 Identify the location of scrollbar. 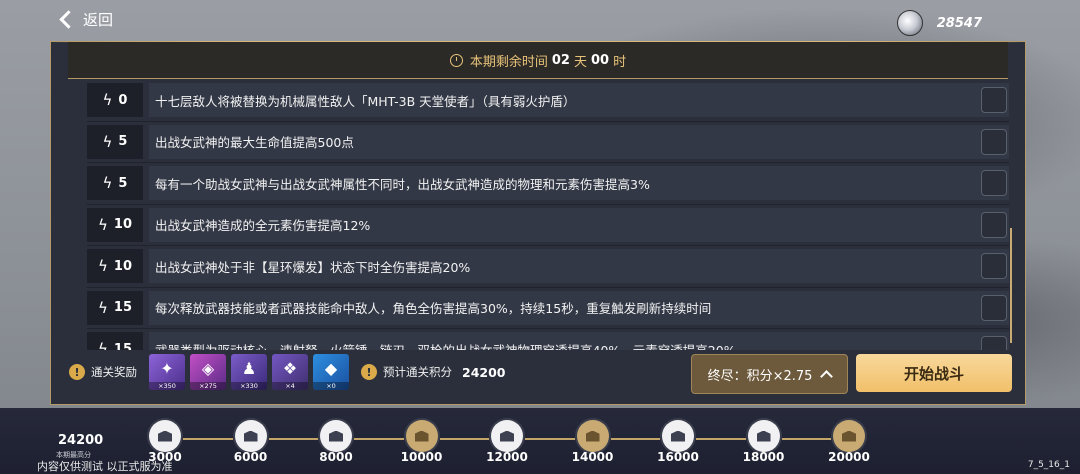
(1011, 285).